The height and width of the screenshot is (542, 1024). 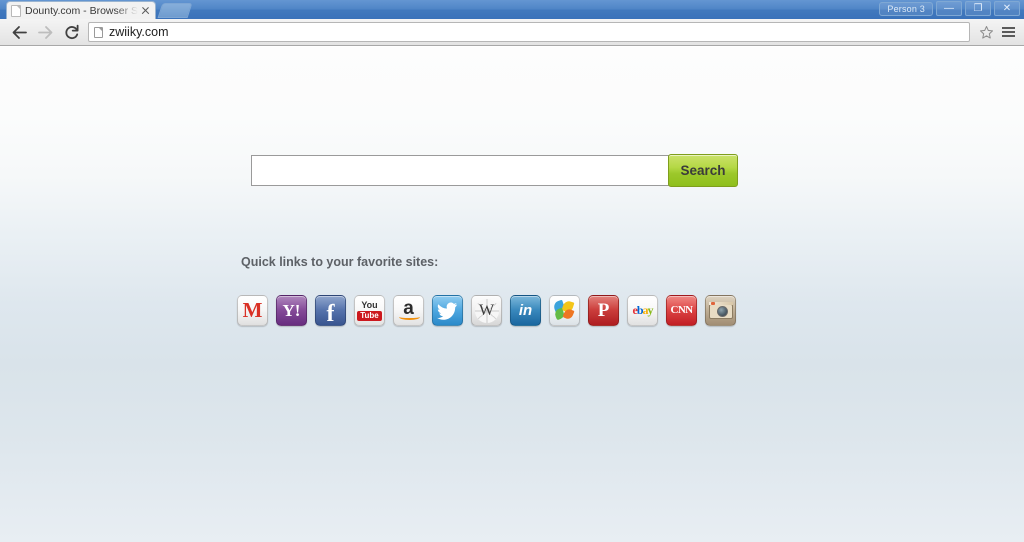 What do you see at coordinates (340, 262) in the screenshot?
I see `quicklinks-heading: Quick links to your favorite sites:` at bounding box center [340, 262].